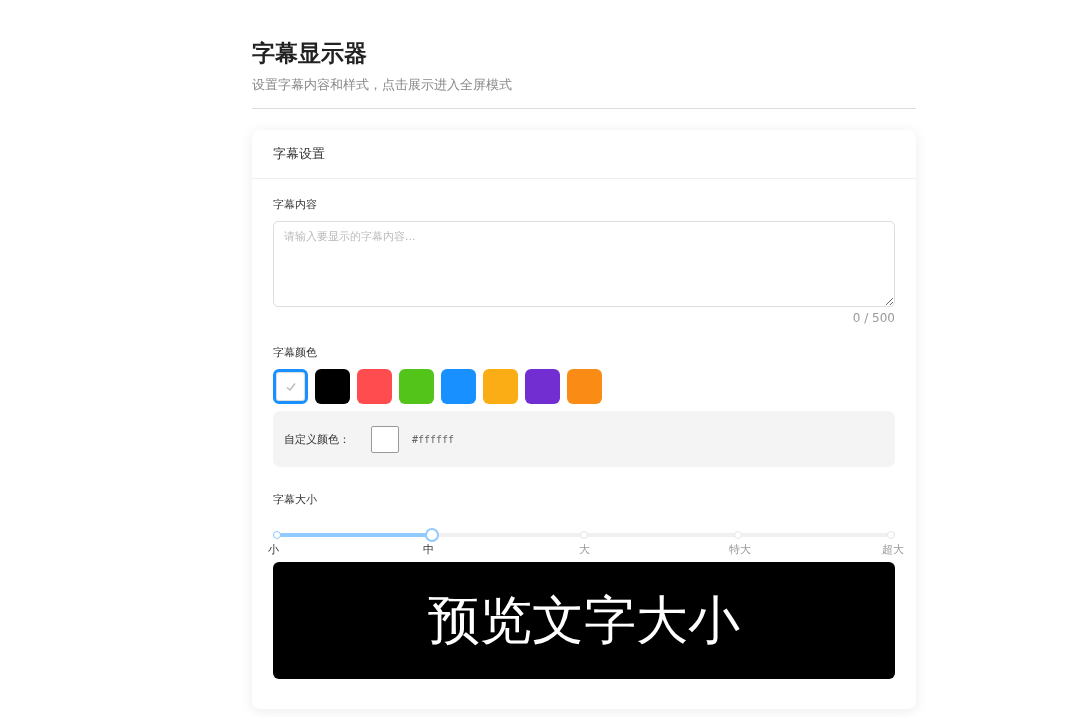 This screenshot has height=717, width=1080. I want to click on slider-thumb, so click(432, 535).